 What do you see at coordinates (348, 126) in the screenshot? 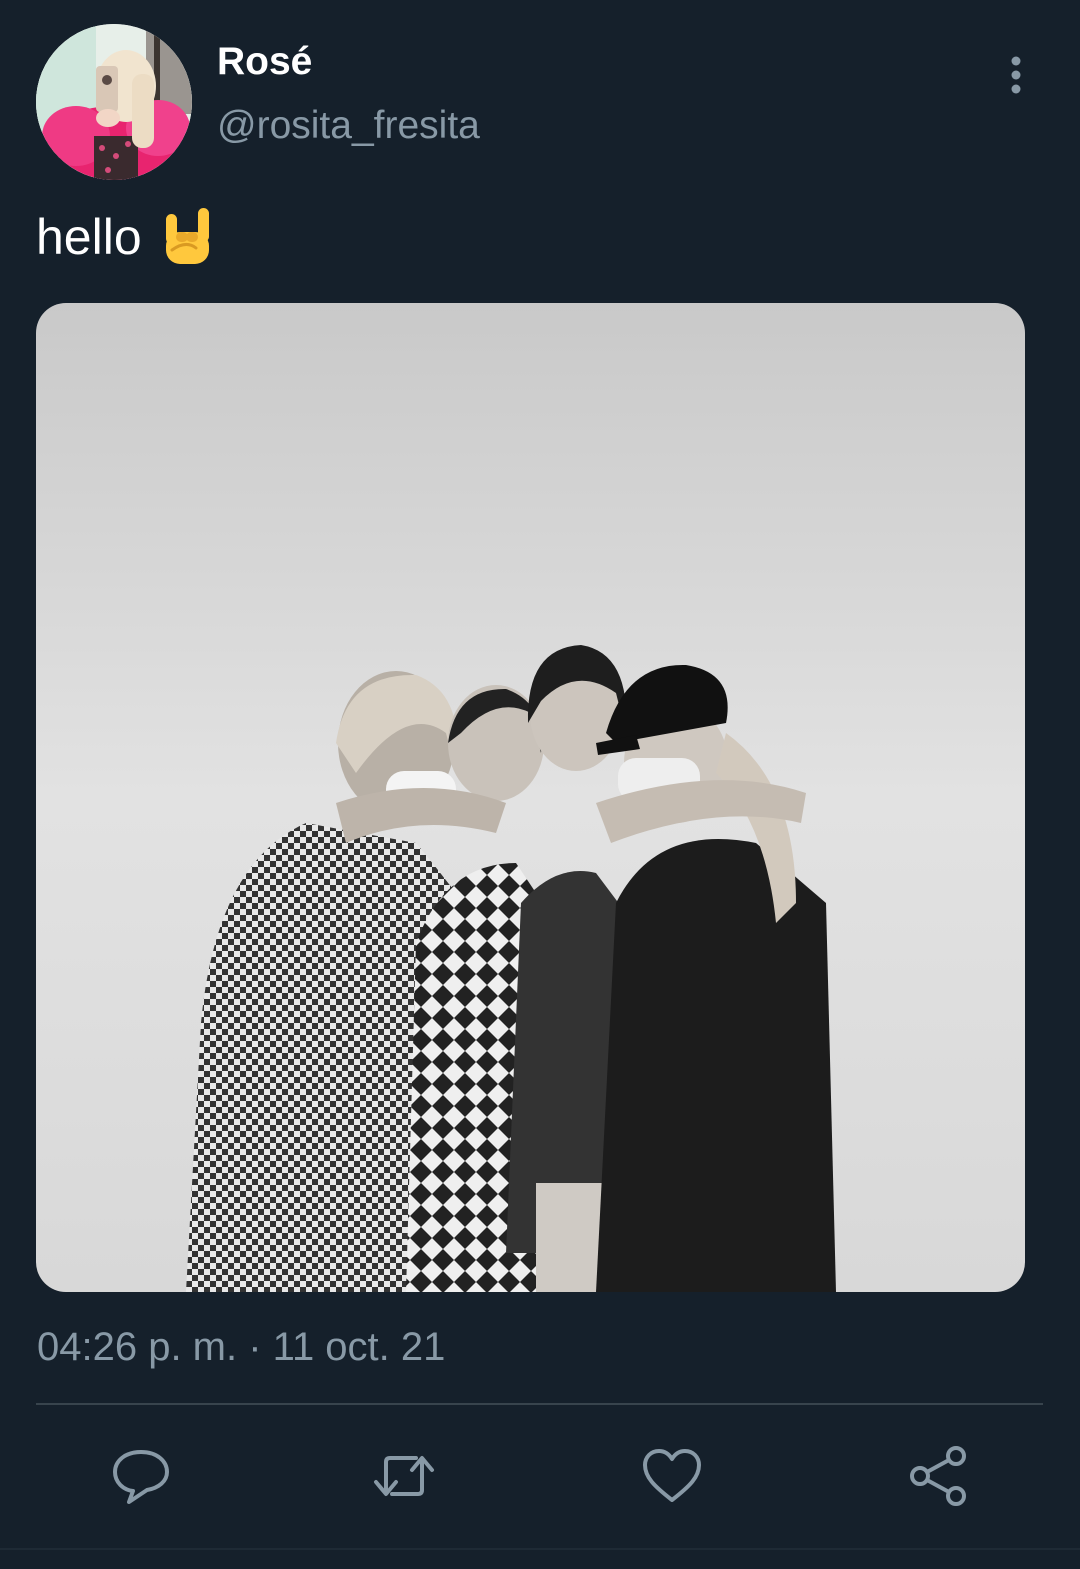
I see `user-handle: @rosita_fresita` at bounding box center [348, 126].